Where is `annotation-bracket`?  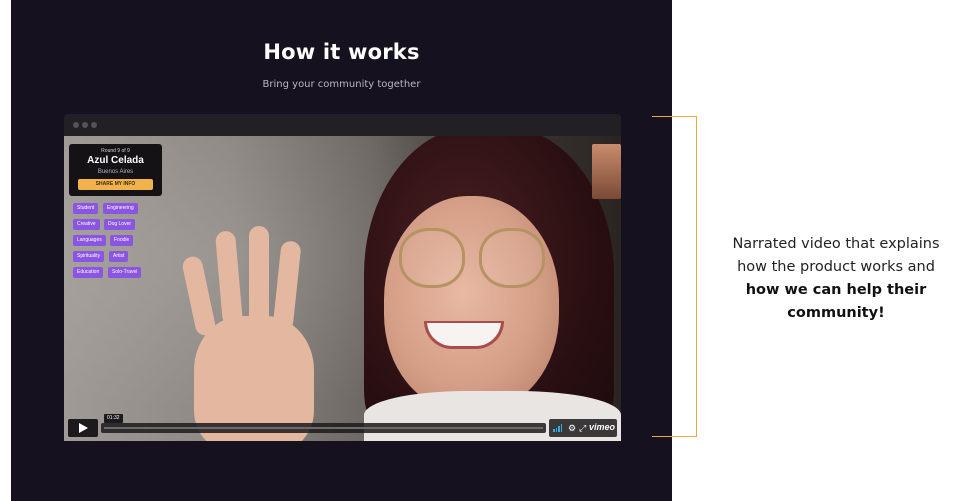 annotation-bracket is located at coordinates (674, 276).